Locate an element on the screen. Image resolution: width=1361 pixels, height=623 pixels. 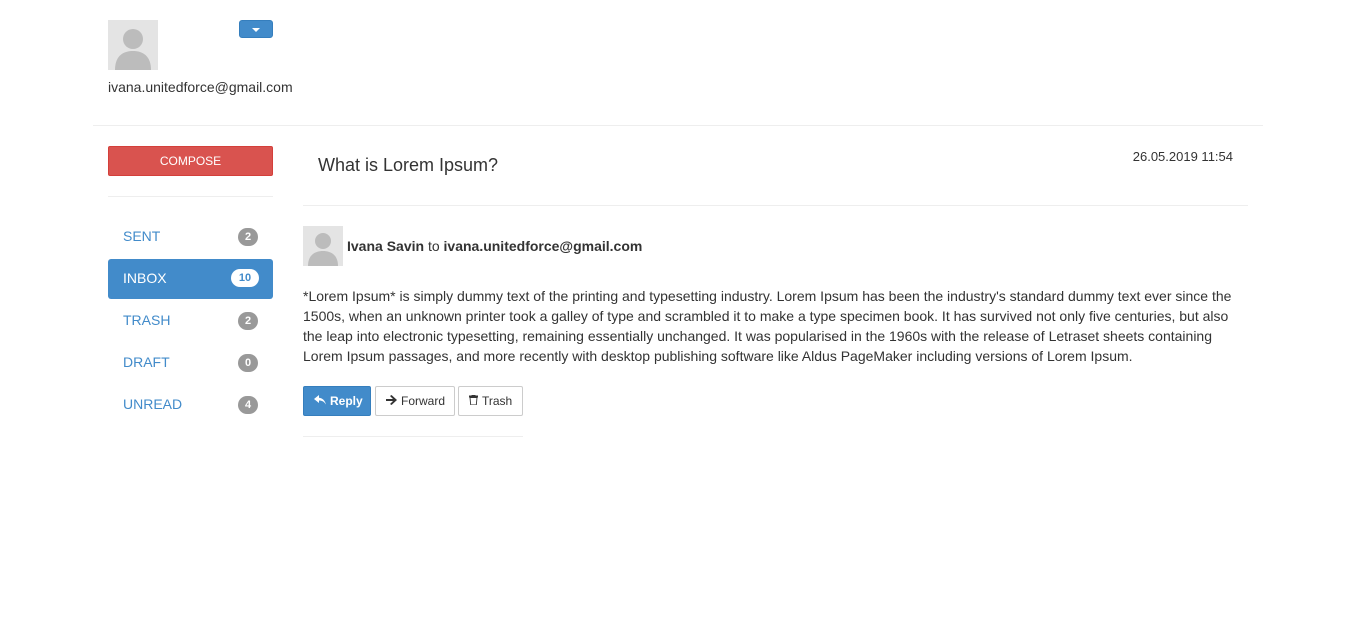
message-subject: What is Lorem Ipsum? is located at coordinates (408, 165).